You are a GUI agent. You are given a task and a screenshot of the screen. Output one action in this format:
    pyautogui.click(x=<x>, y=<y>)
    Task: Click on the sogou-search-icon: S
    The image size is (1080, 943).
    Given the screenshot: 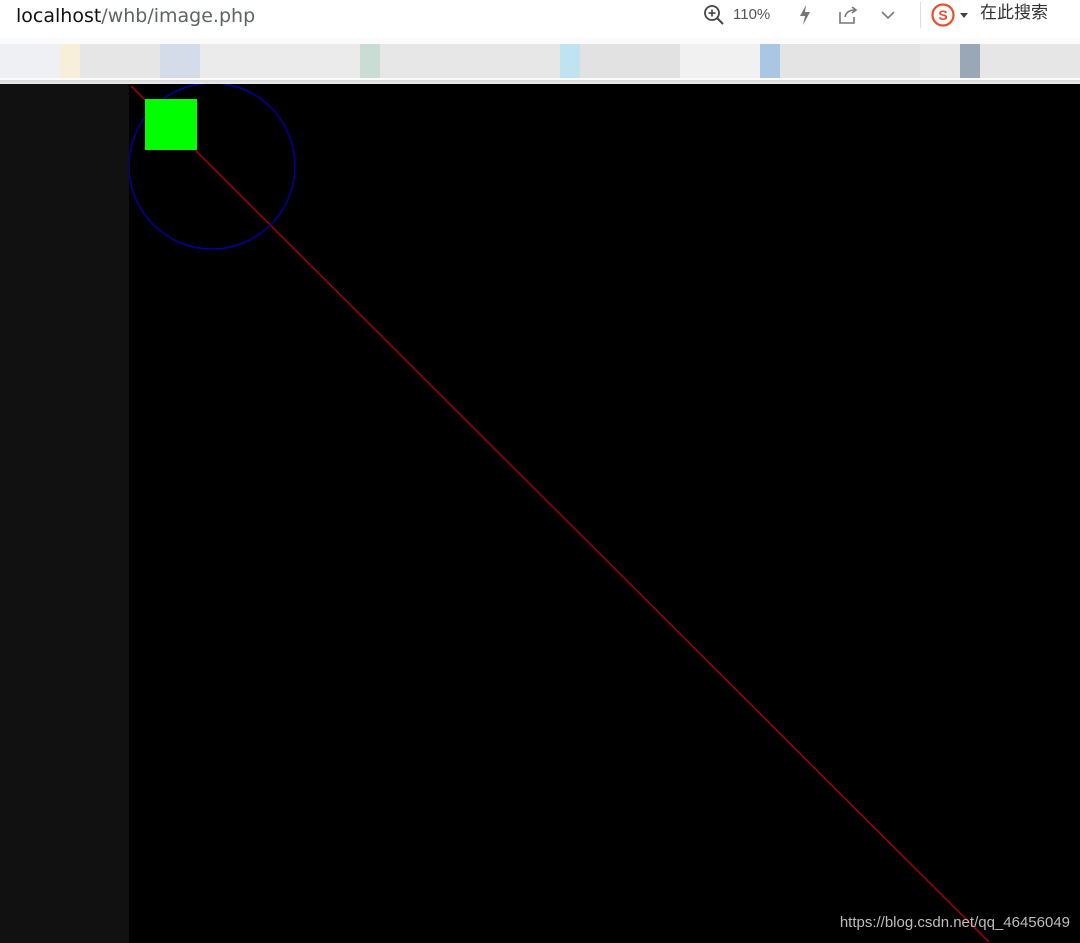 What is the action you would take?
    pyautogui.click(x=943, y=15)
    